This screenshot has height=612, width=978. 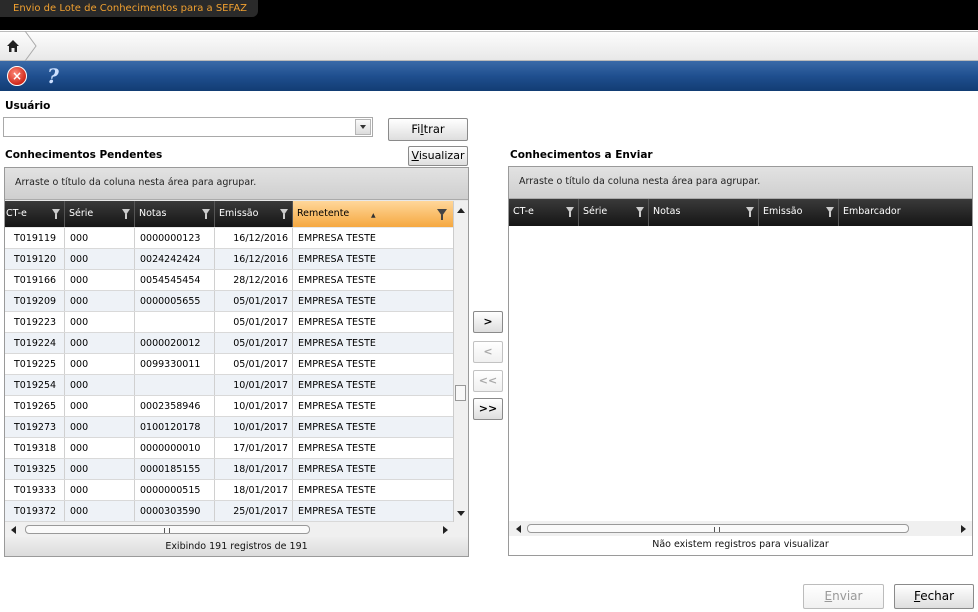 I want to click on cell-cte: T019265, so click(x=35, y=406).